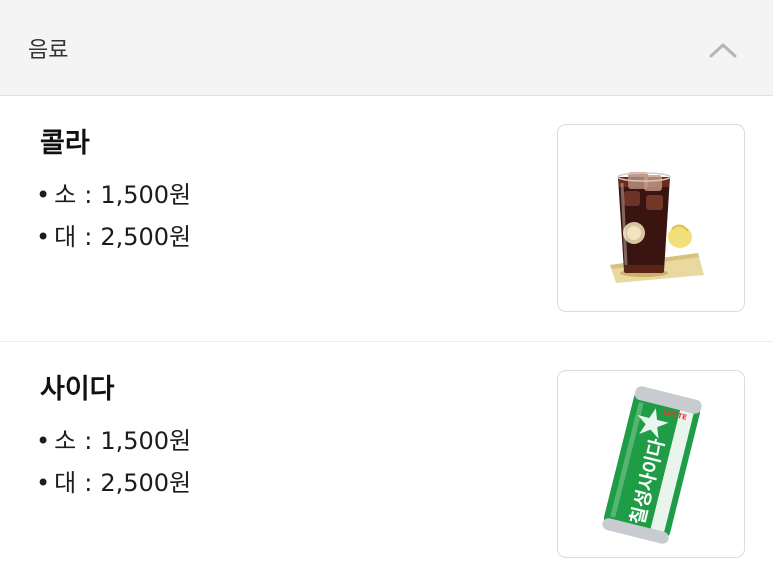 This screenshot has width=773, height=580. Describe the element at coordinates (48, 50) in the screenshot. I see `section-title: 음료` at that location.